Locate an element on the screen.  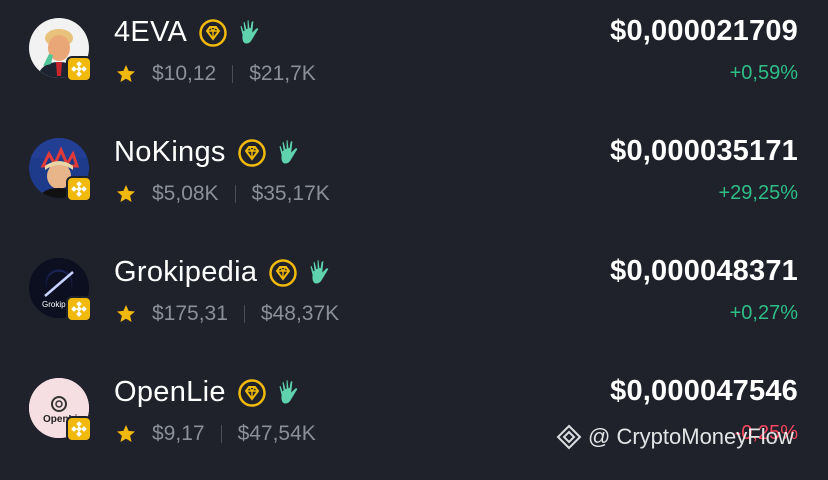
stat-market-cap: $21,7K is located at coordinates (282, 73).